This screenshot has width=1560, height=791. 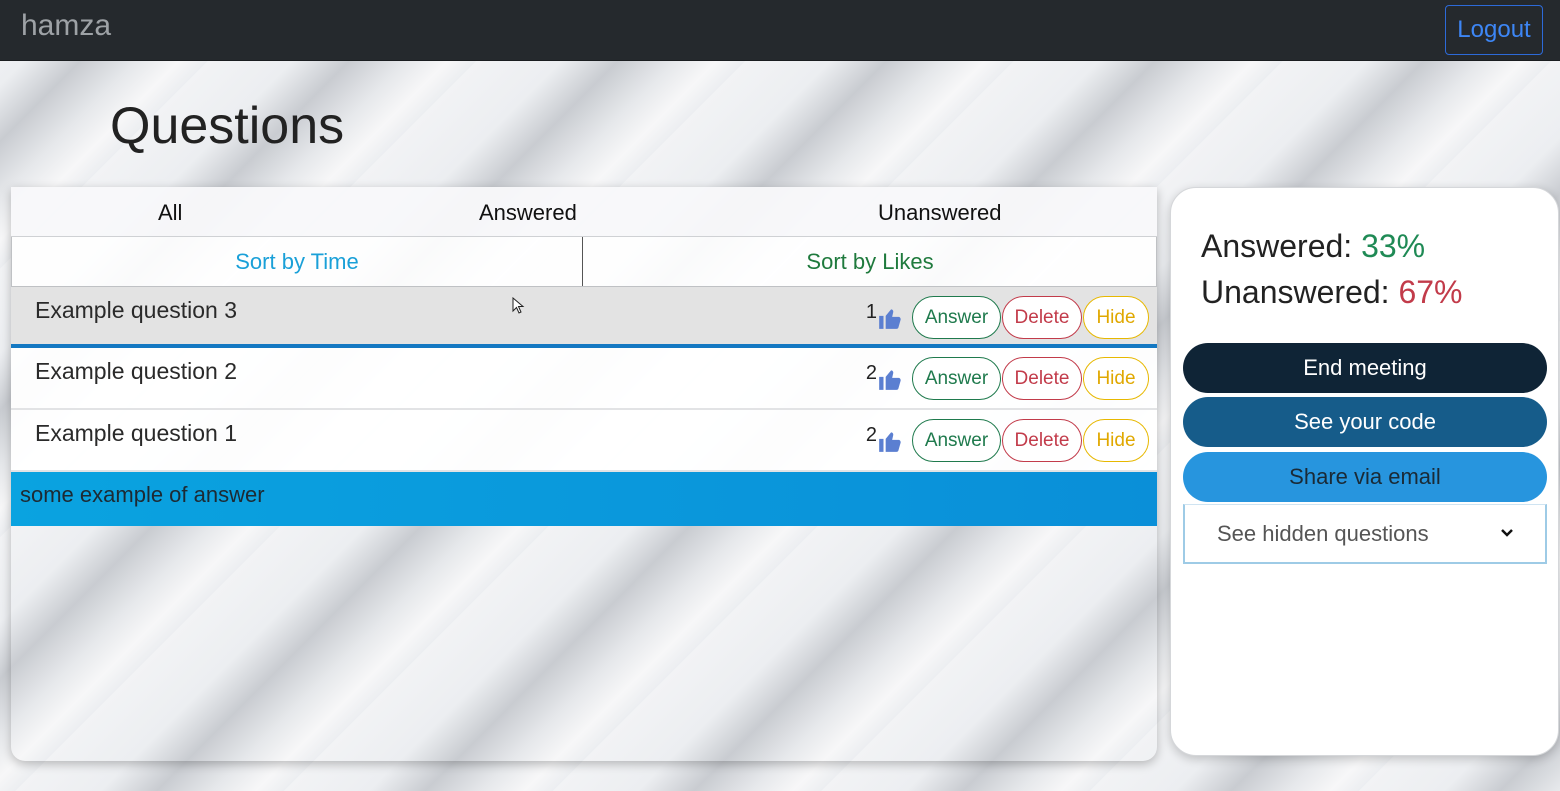 I want to click on question-row: Example question 3 1 Answer Delete Hide, so click(x=584, y=317).